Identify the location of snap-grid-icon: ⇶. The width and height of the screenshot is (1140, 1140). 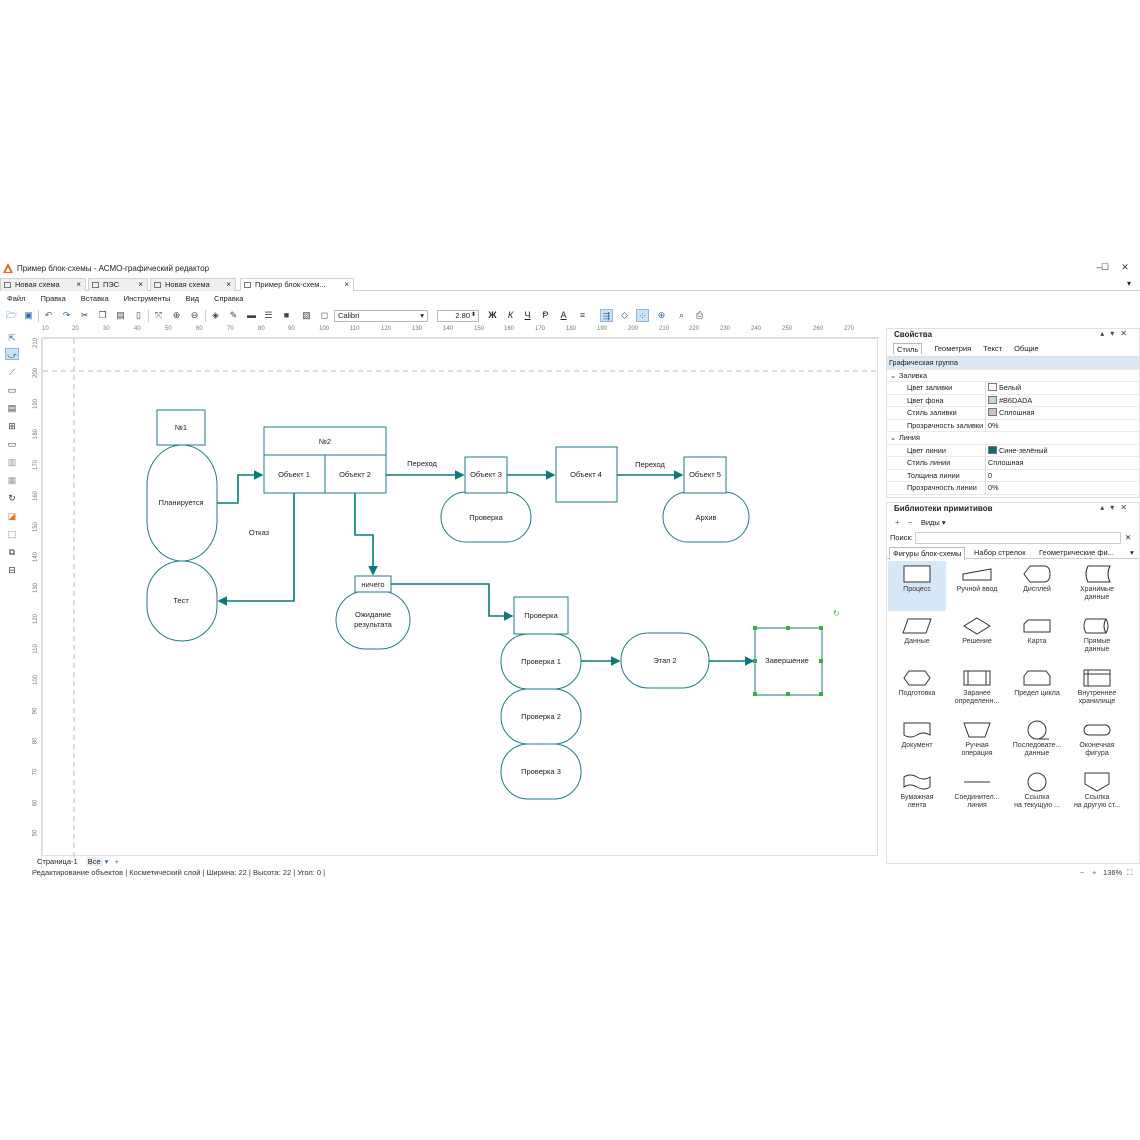
(606, 315).